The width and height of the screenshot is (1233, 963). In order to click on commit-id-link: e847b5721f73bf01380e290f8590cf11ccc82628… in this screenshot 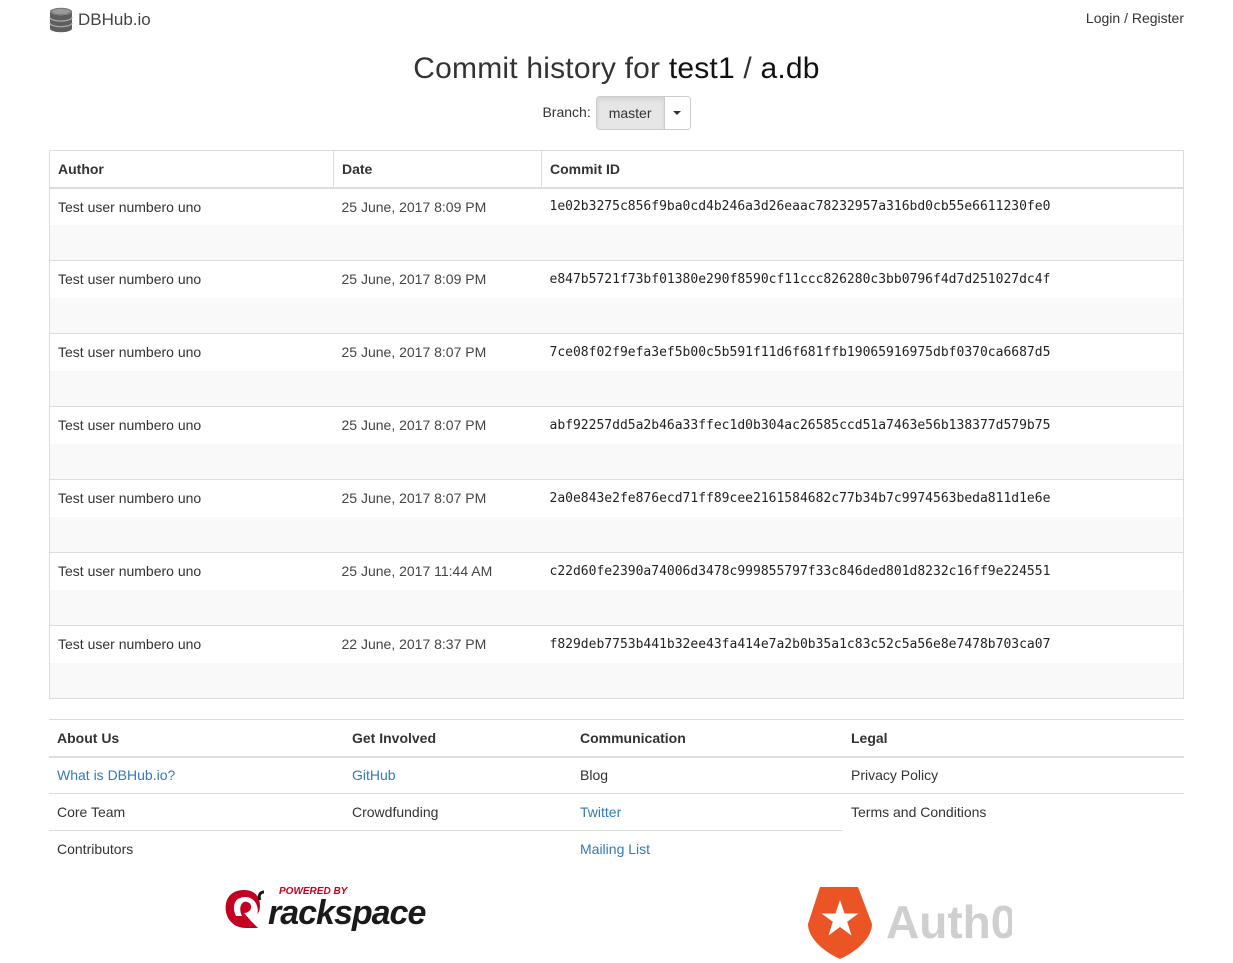, I will do `click(862, 279)`.